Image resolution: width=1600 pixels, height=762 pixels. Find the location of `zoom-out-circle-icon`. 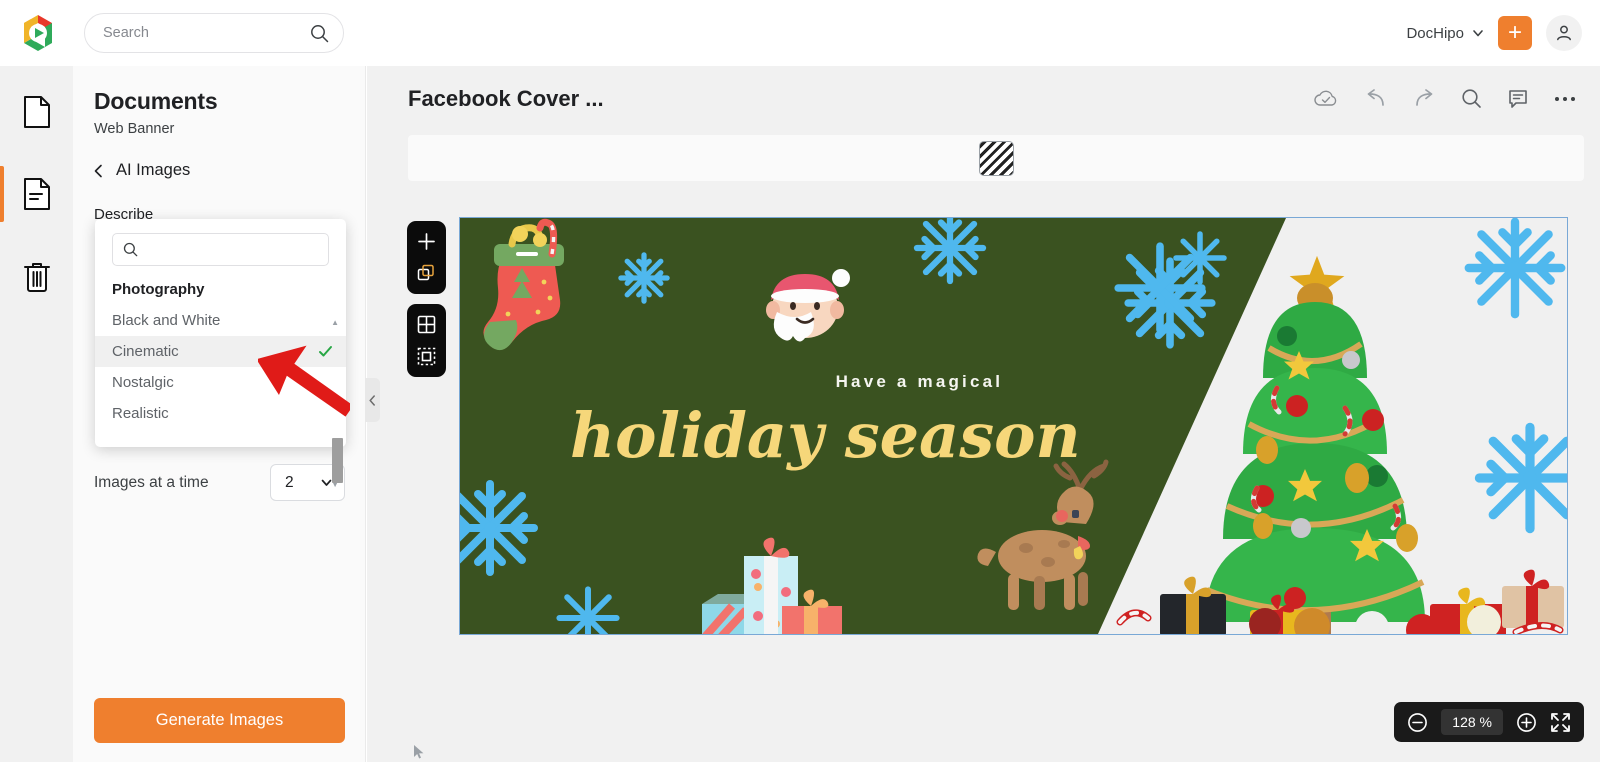

zoom-out-circle-icon is located at coordinates (1417, 722).